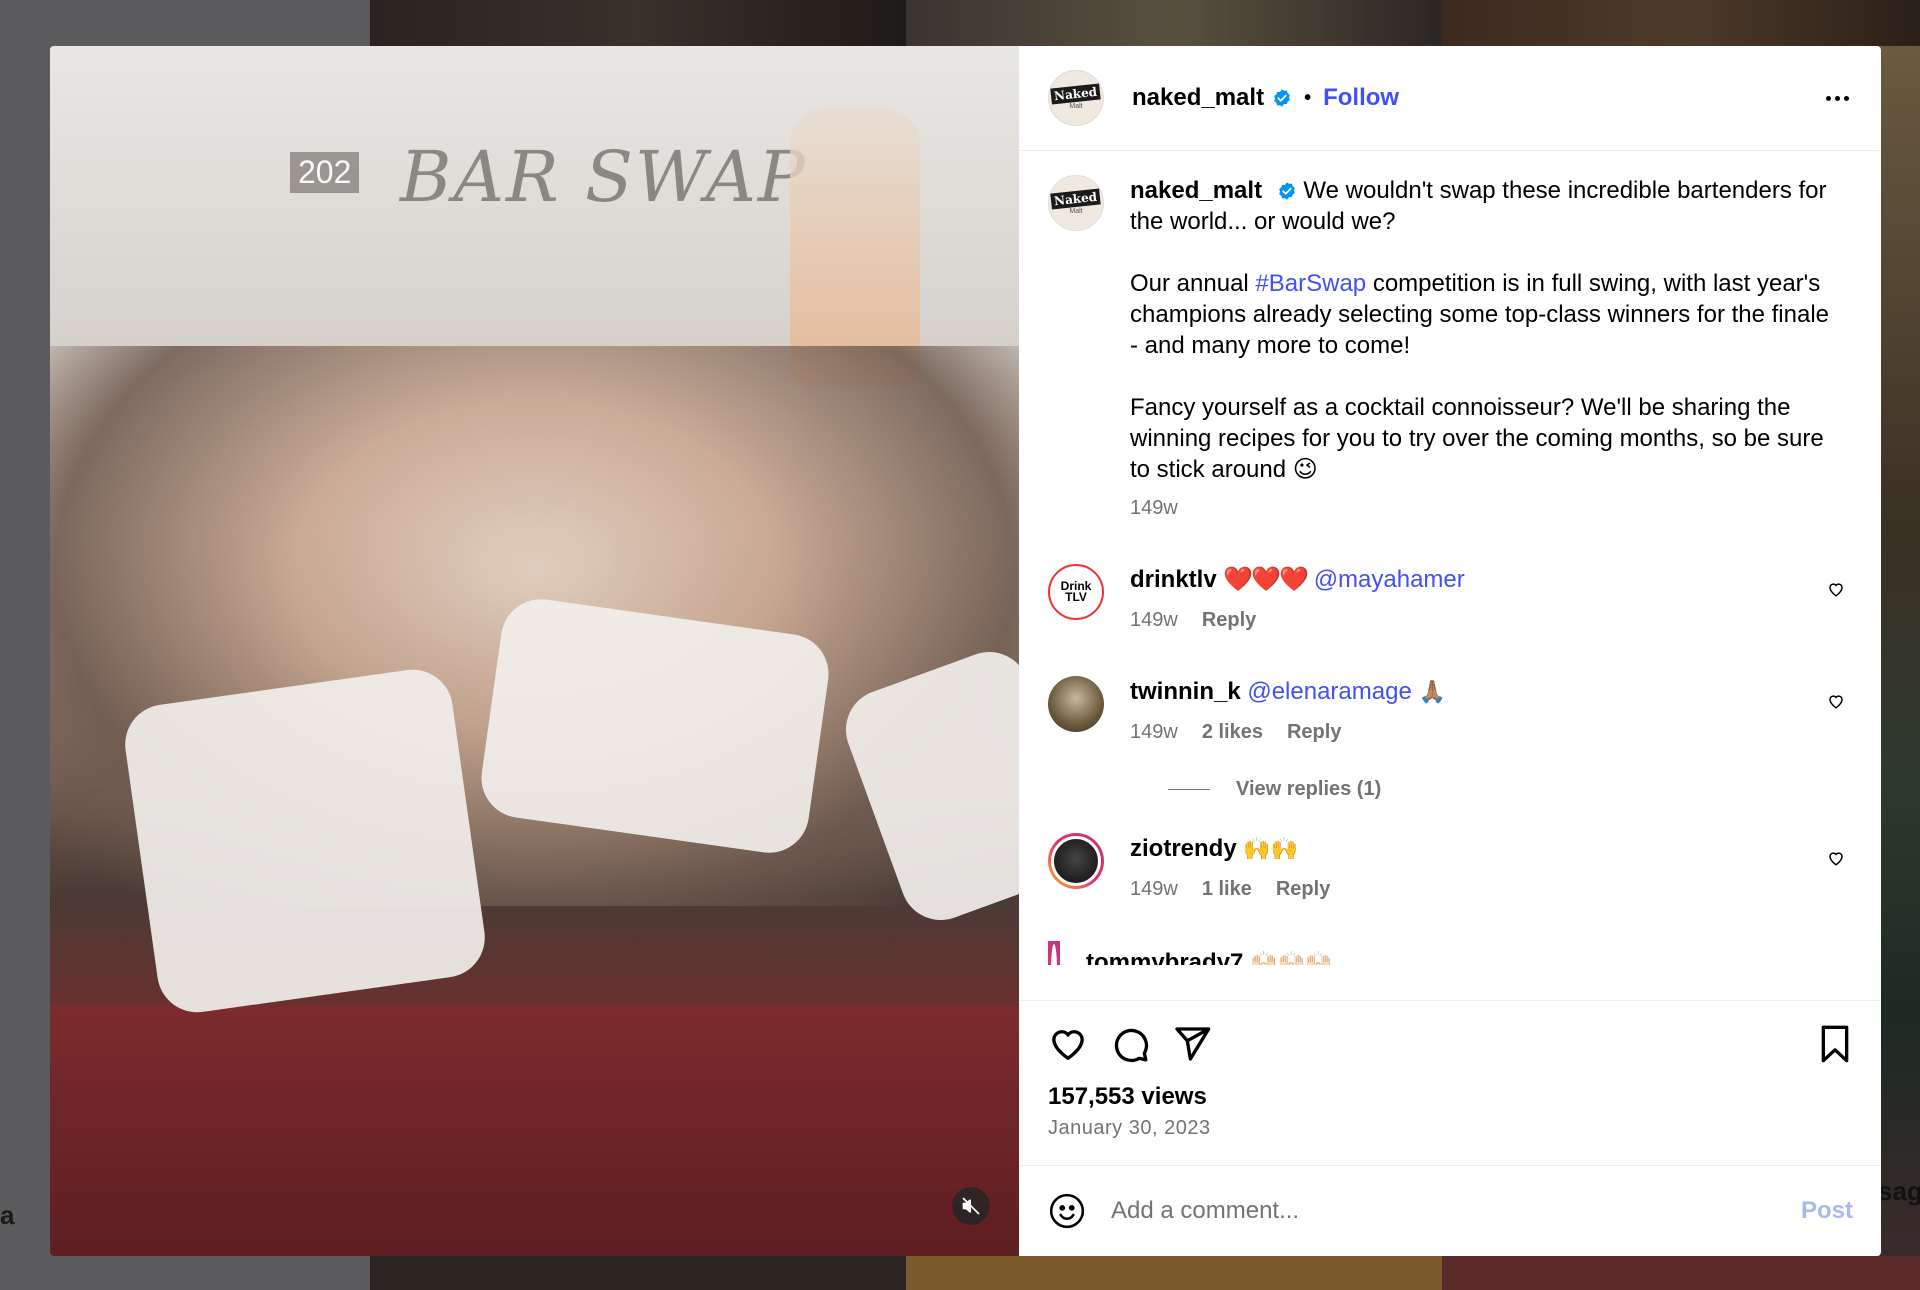 The height and width of the screenshot is (1290, 1920). What do you see at coordinates (1232, 732) in the screenshot?
I see `likes-count: 2 likes` at bounding box center [1232, 732].